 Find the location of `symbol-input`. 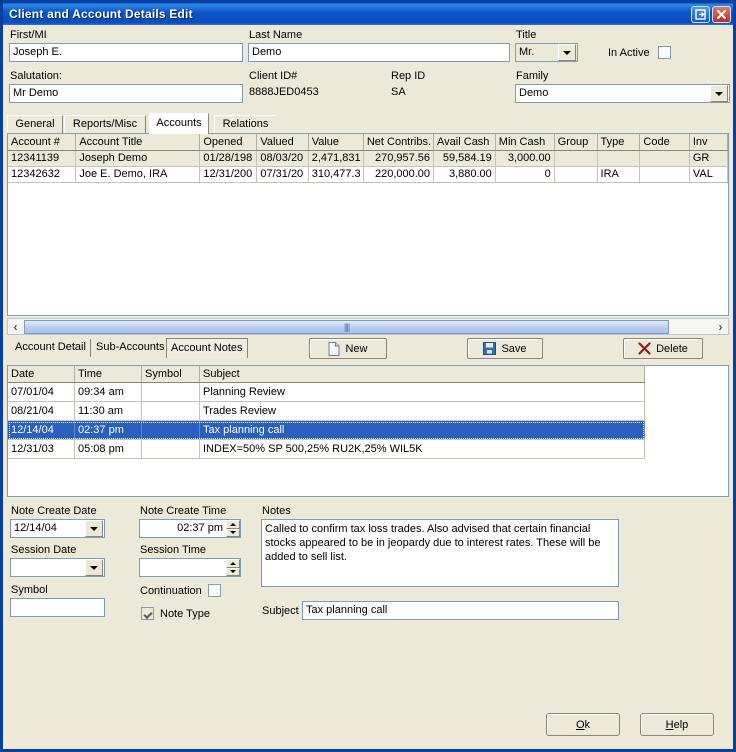

symbol-input is located at coordinates (57, 607).